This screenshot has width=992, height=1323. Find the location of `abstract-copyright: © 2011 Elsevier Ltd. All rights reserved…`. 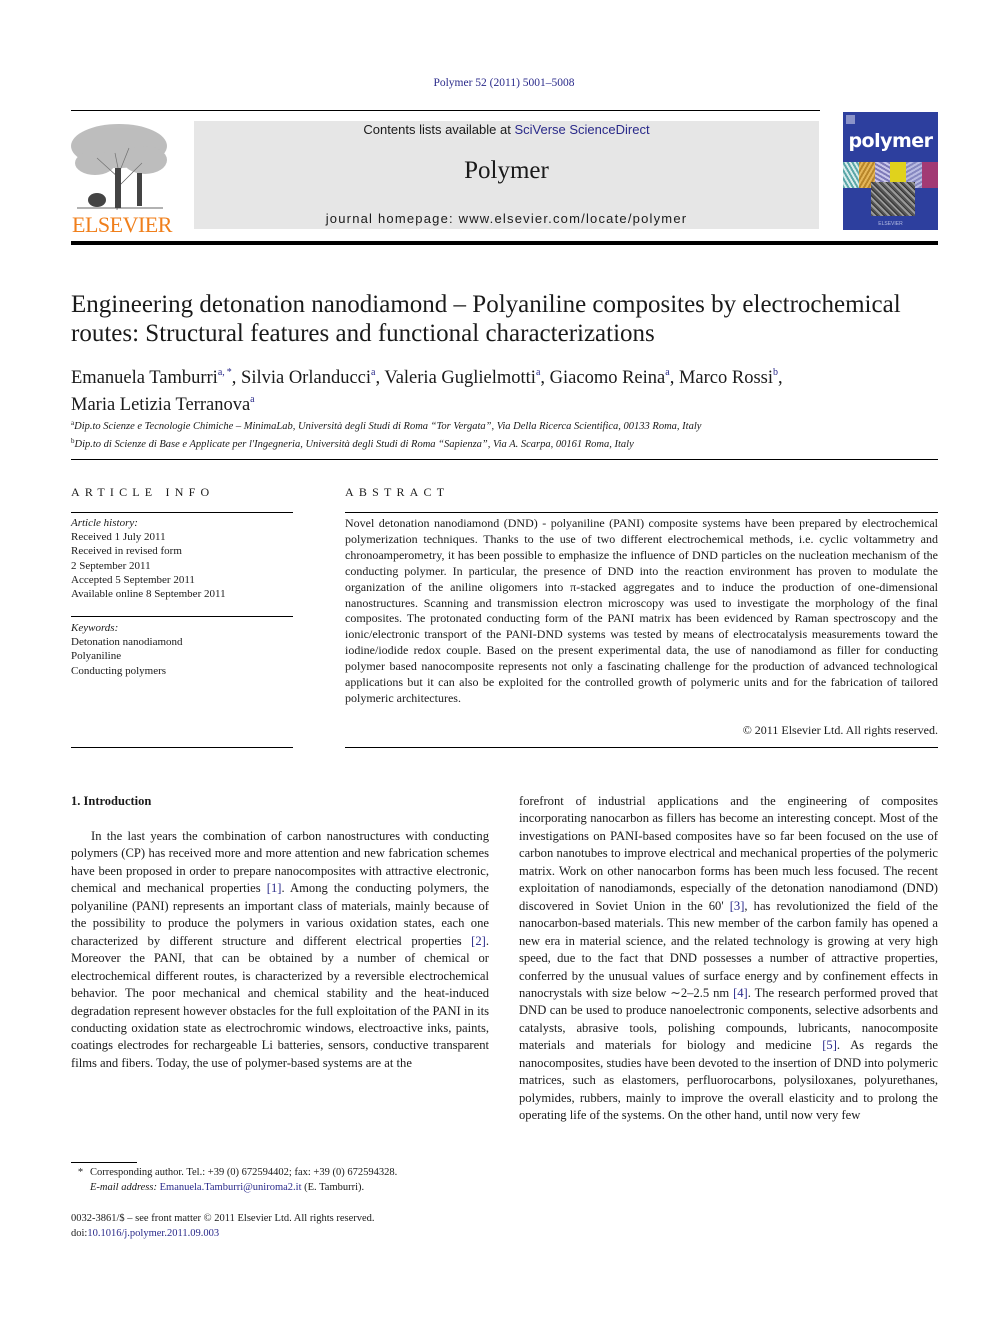

abstract-copyright: © 2011 Elsevier Ltd. All rights reserved… is located at coordinates (840, 730).